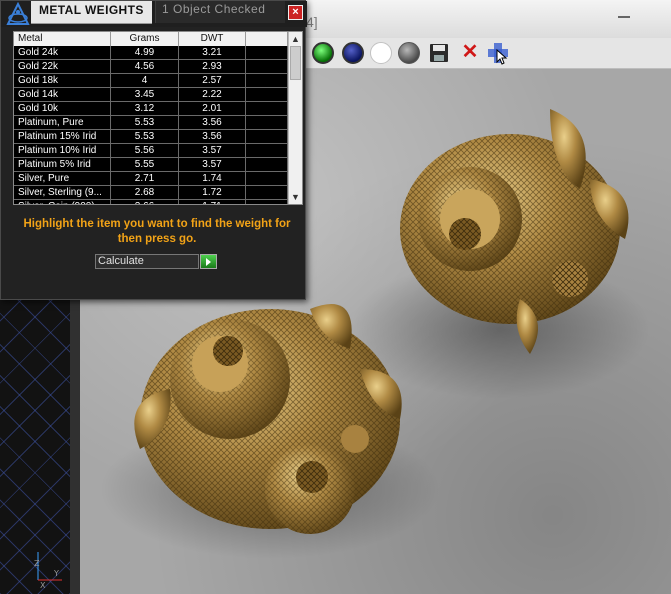  I want to click on table-row: Gold 18k 4 2.57, so click(151, 81).